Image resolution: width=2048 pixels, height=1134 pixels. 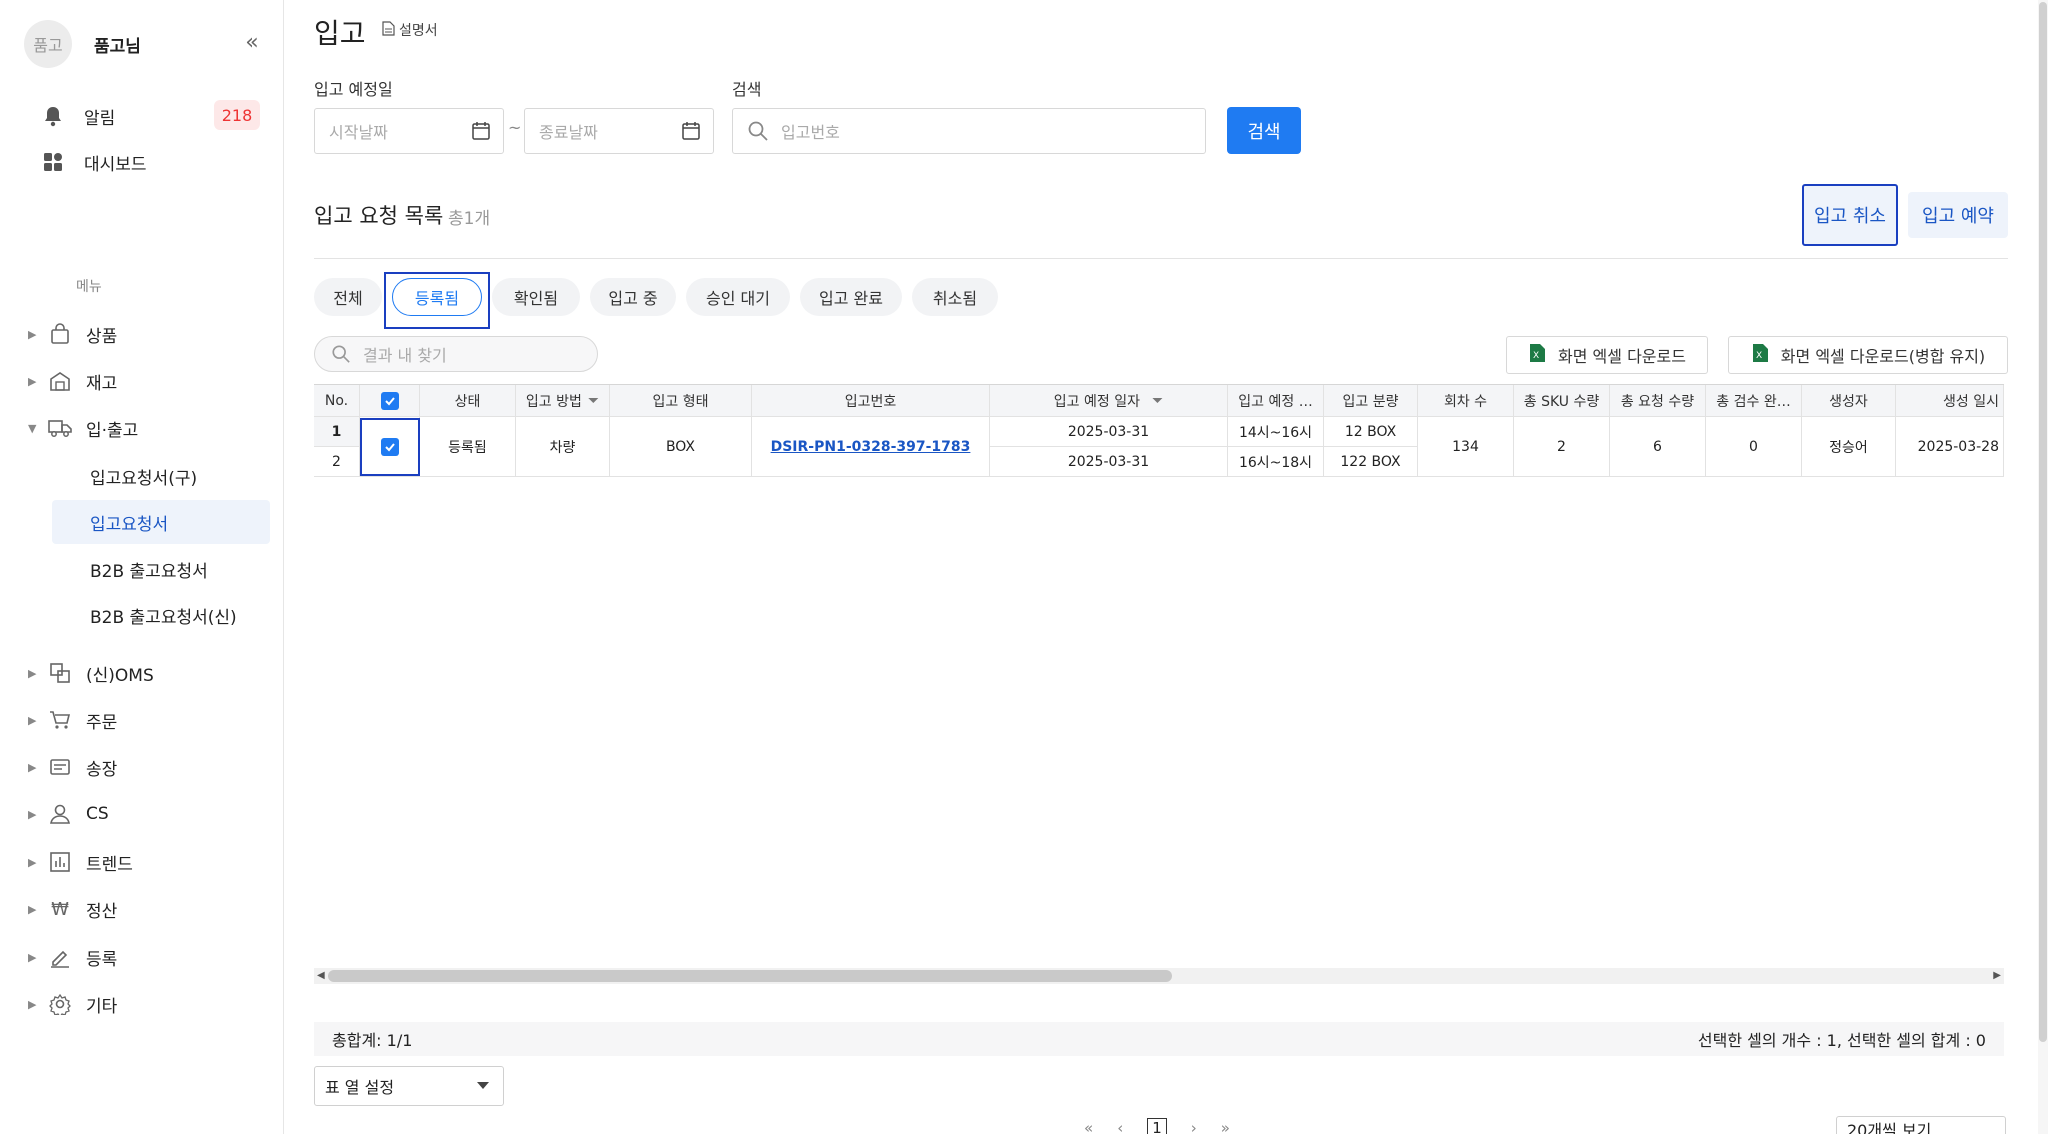 I want to click on expected-time-cell: 16시~18시, so click(x=1276, y=462).